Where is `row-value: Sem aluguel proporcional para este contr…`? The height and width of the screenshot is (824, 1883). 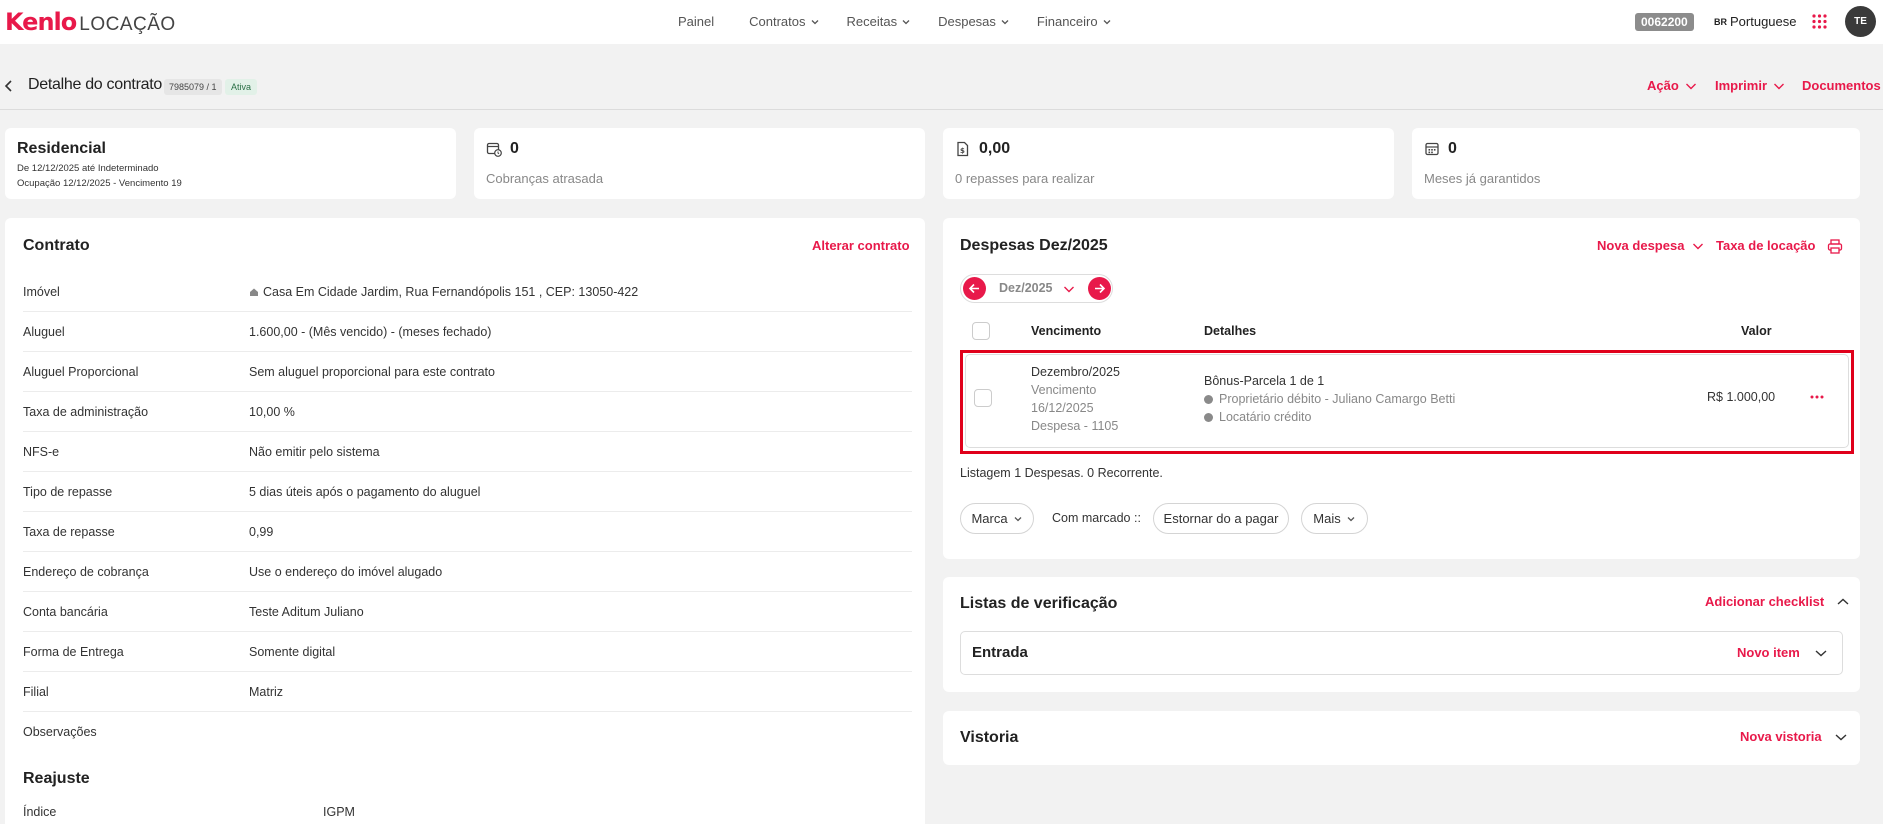
row-value: Sem aluguel proporcional para este contr… is located at coordinates (372, 371).